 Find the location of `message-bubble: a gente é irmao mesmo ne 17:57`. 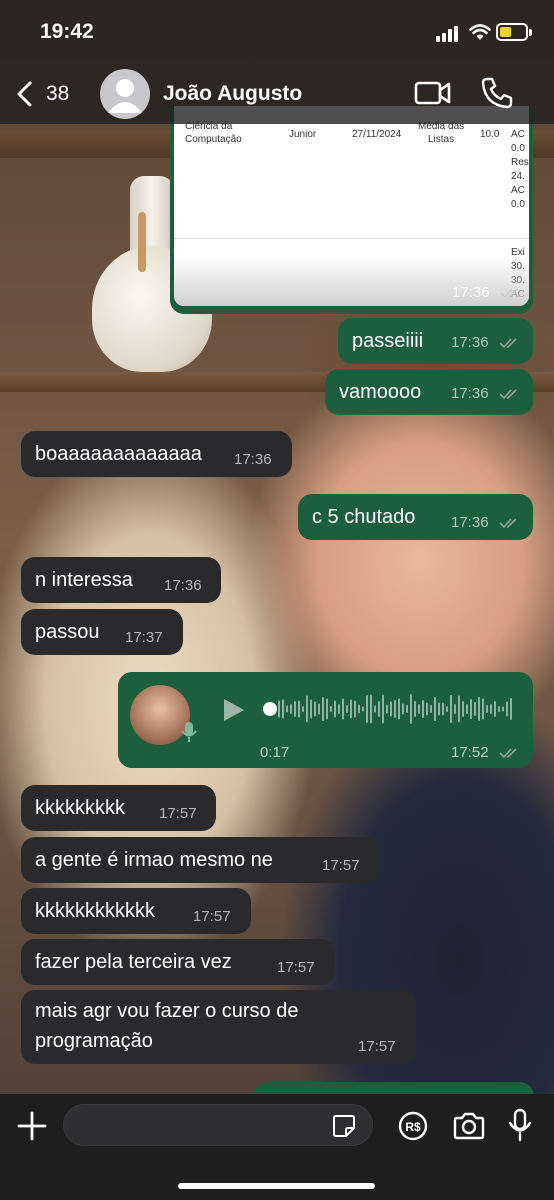

message-bubble: a gente é irmao mesmo ne 17:57 is located at coordinates (200, 860).